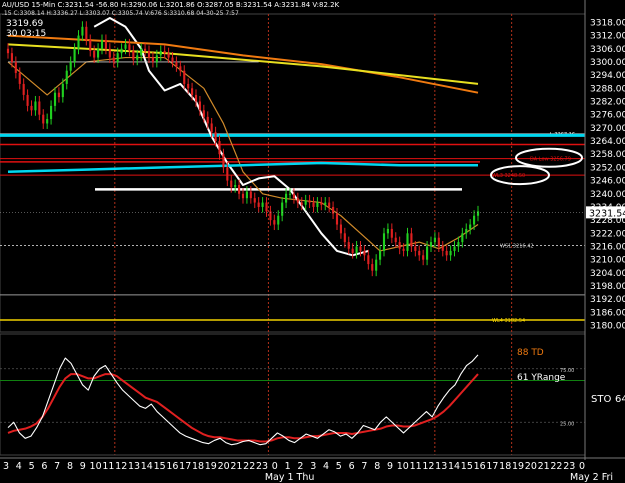 This screenshot has width=625, height=483. I want to click on time-tick-label: 12, so click(428, 466).